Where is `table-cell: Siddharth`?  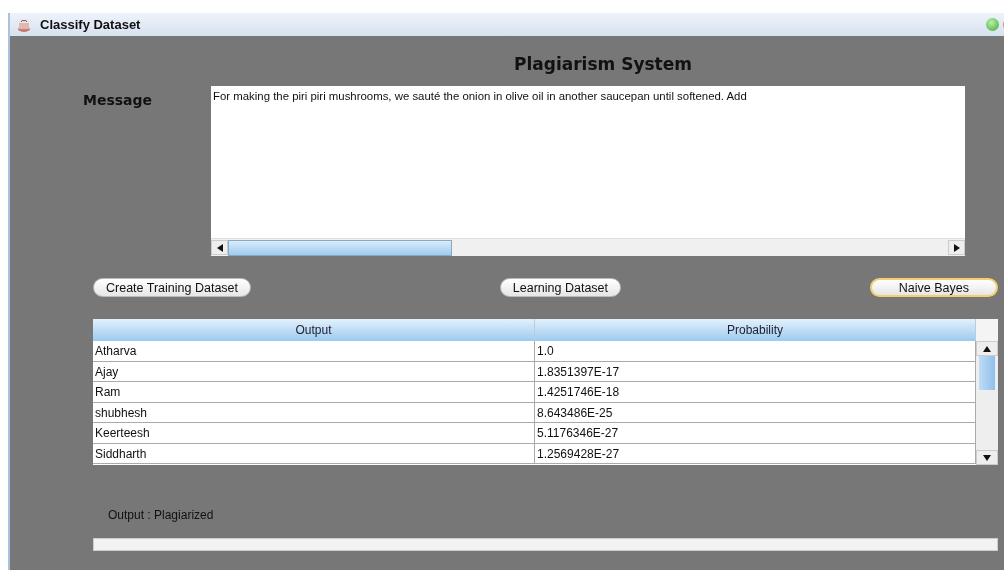
table-cell: Siddharth is located at coordinates (314, 453).